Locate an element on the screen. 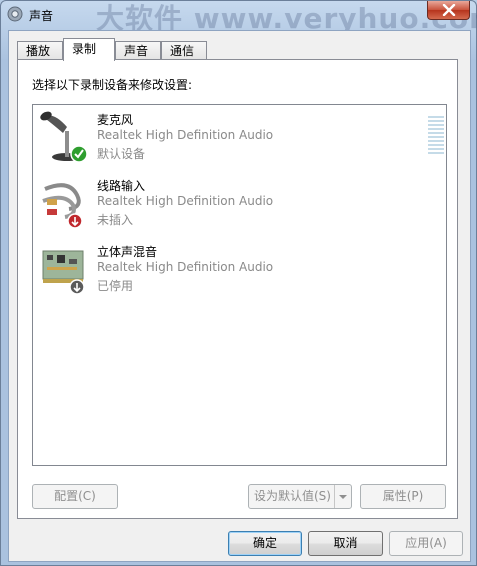 The image size is (477, 566). sound-card-icon is located at coordinates (63, 272).